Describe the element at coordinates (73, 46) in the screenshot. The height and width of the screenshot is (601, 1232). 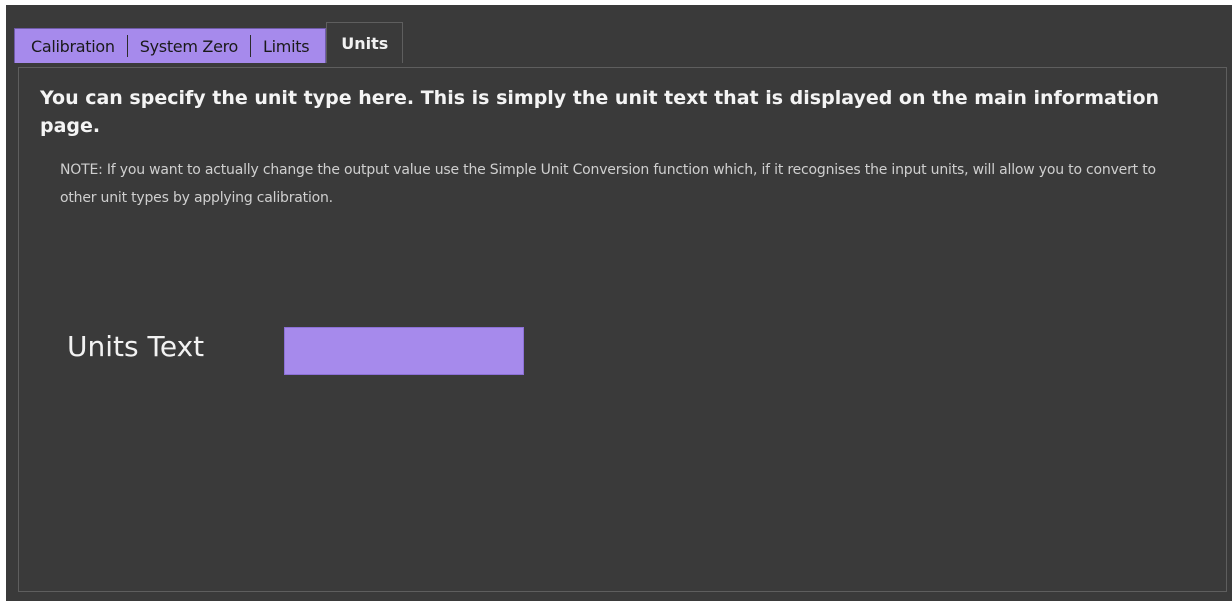
I see `tab-calibration: Calibration` at that location.